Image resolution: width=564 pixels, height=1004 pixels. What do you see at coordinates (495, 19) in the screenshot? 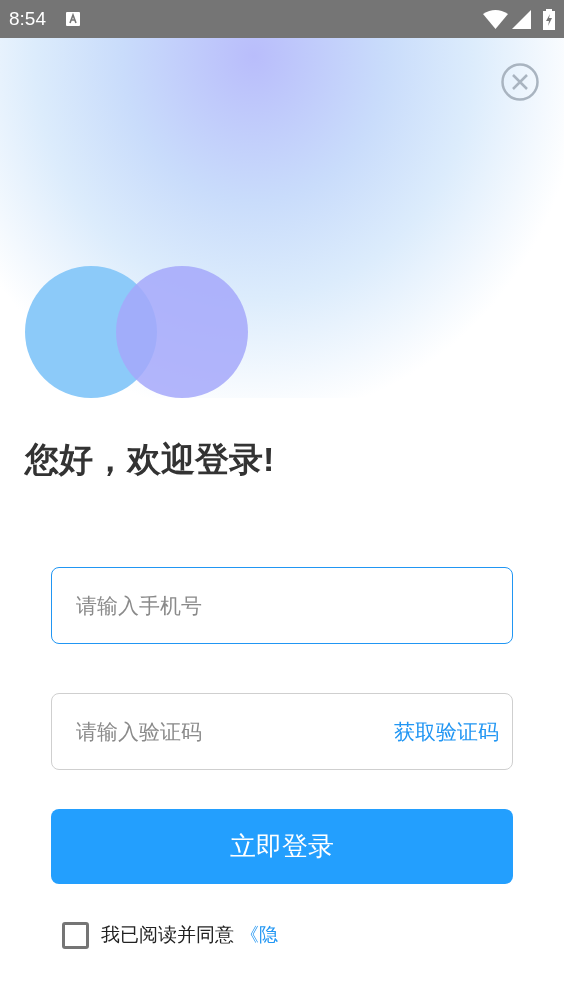
I see `wifi-icon` at bounding box center [495, 19].